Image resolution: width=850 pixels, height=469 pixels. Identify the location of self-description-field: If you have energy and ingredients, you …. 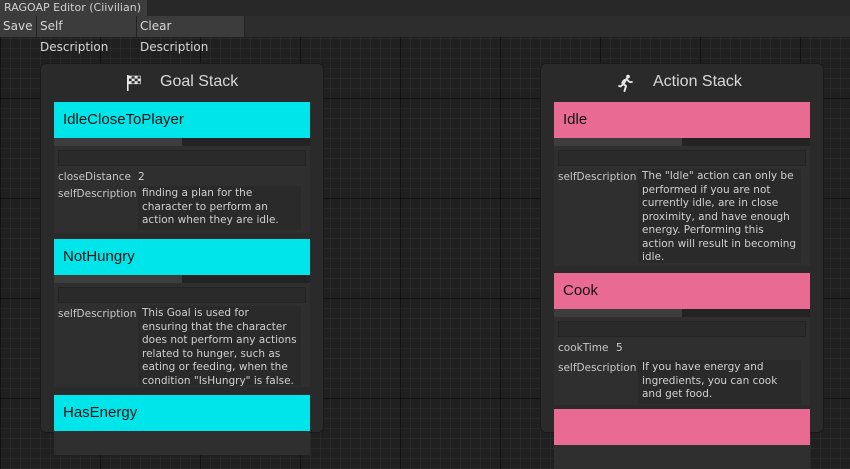
(719, 382).